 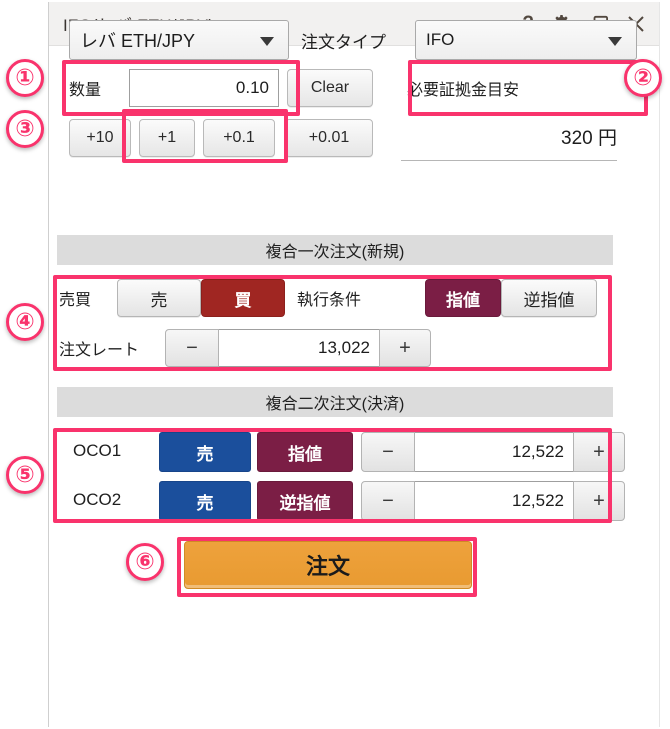 I want to click on side-label: 売買, so click(x=75, y=300).